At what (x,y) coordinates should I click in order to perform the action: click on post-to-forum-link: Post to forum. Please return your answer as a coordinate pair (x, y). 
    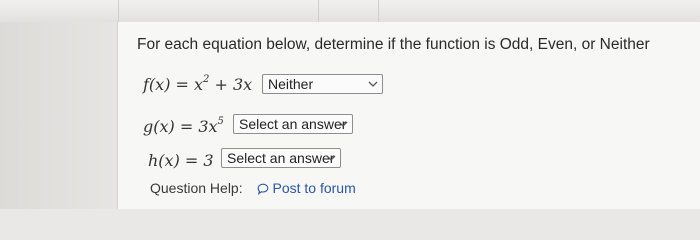
    Looking at the image, I should click on (306, 188).